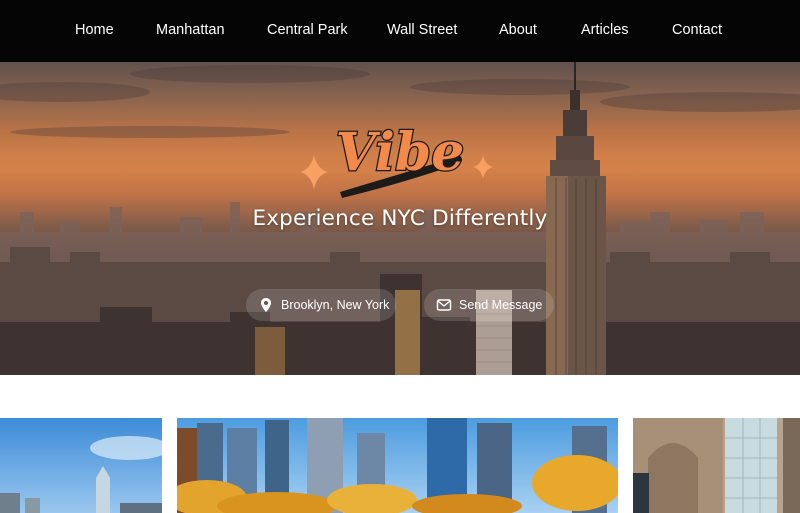  Describe the element at coordinates (266, 305) in the screenshot. I see `map-pin-icon` at that location.